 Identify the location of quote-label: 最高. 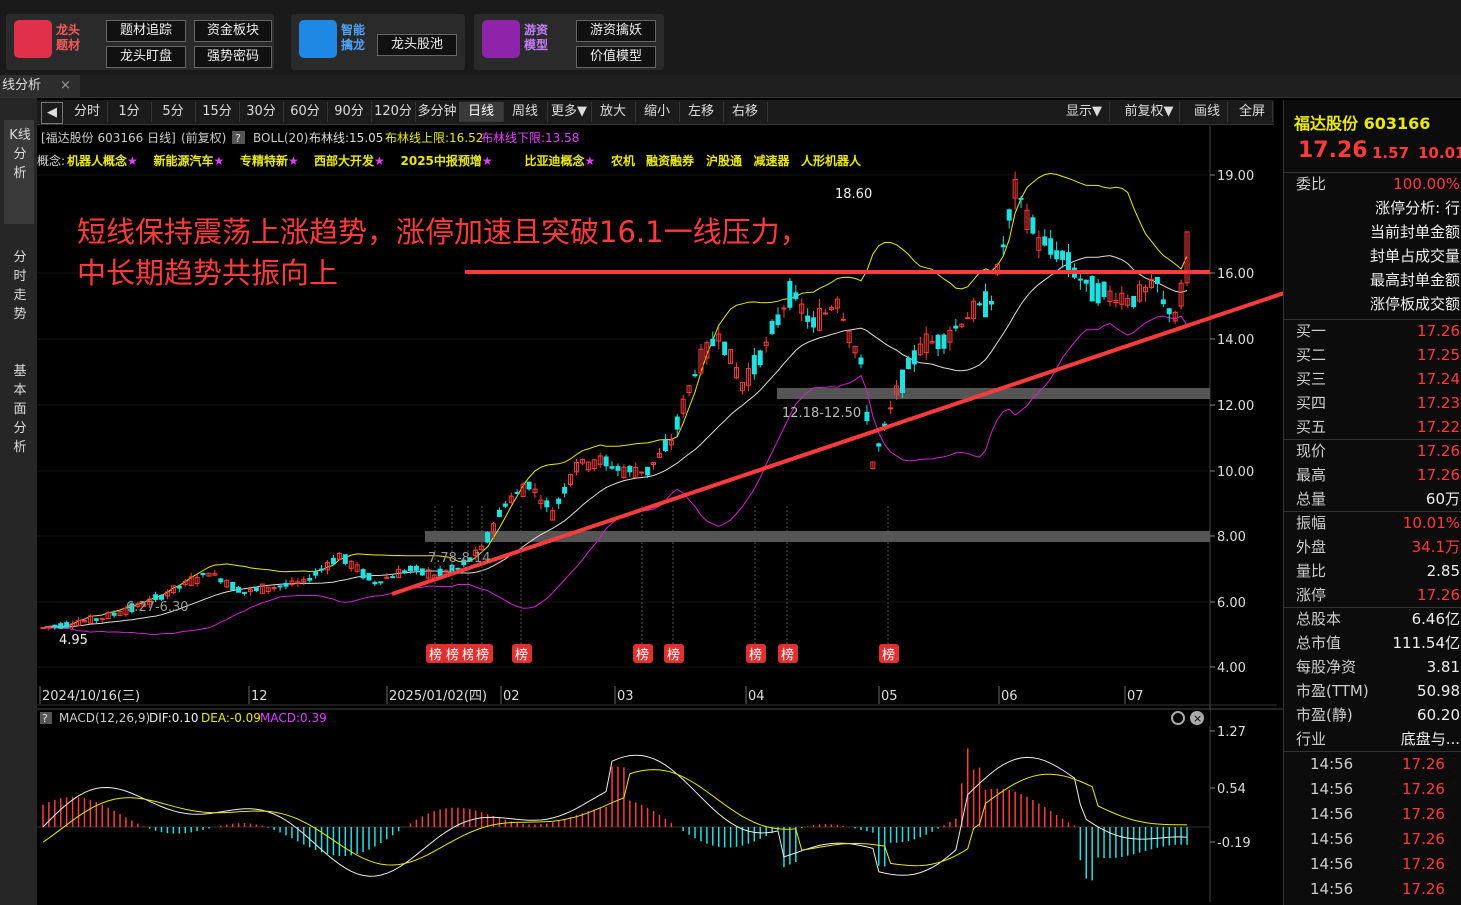
(1311, 475).